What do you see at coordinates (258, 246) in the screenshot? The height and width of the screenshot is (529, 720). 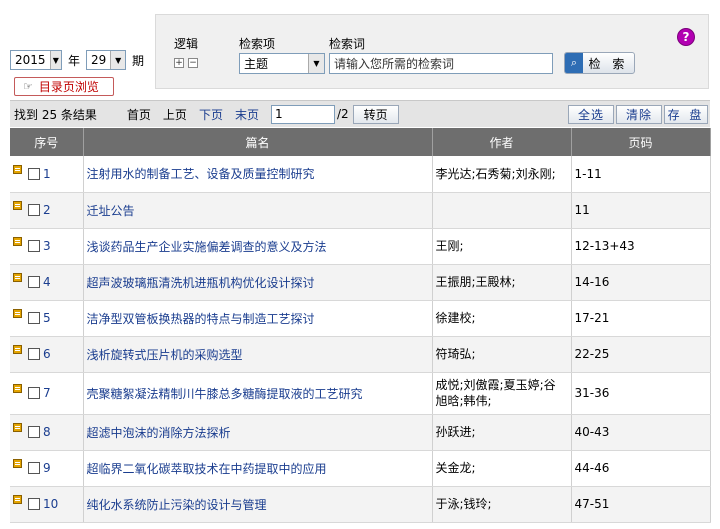 I see `article-title-link: 浅谈药品生产企业实施偏差调查的意义及方法` at bounding box center [258, 246].